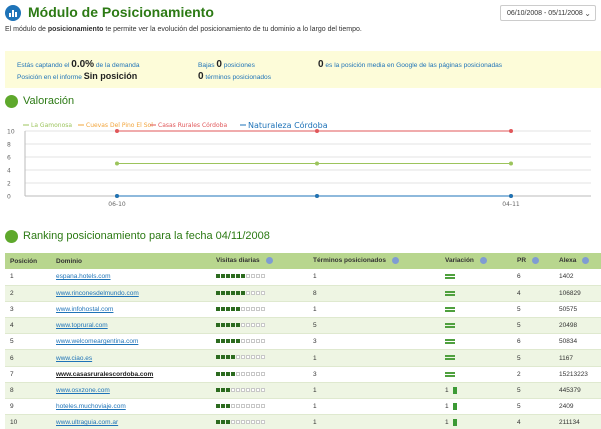 This screenshot has width=601, height=429. What do you see at coordinates (28, 358) in the screenshot?
I see `cell-position: 6` at bounding box center [28, 358].